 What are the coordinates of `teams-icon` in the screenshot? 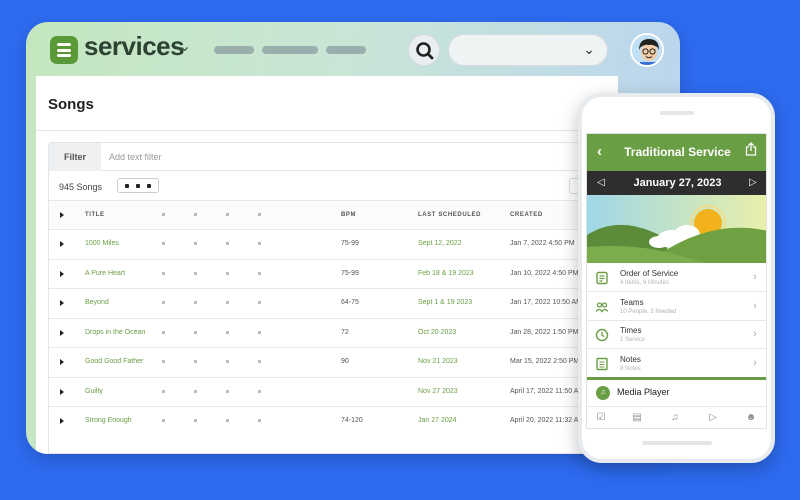 It's located at (602, 307).